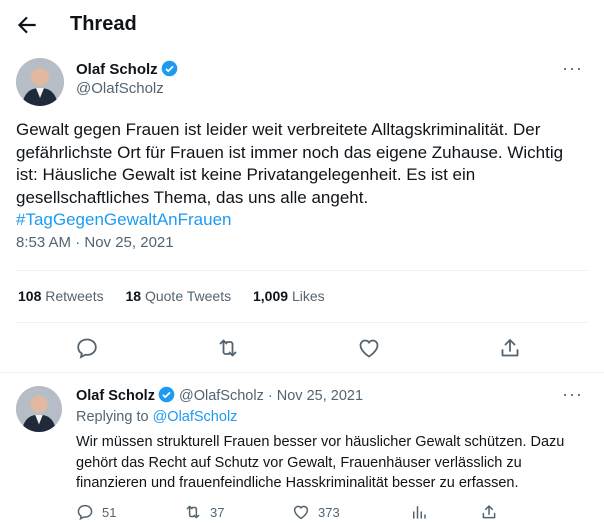  What do you see at coordinates (112, 417) in the screenshot?
I see `replying-to-label: Replying to` at bounding box center [112, 417].